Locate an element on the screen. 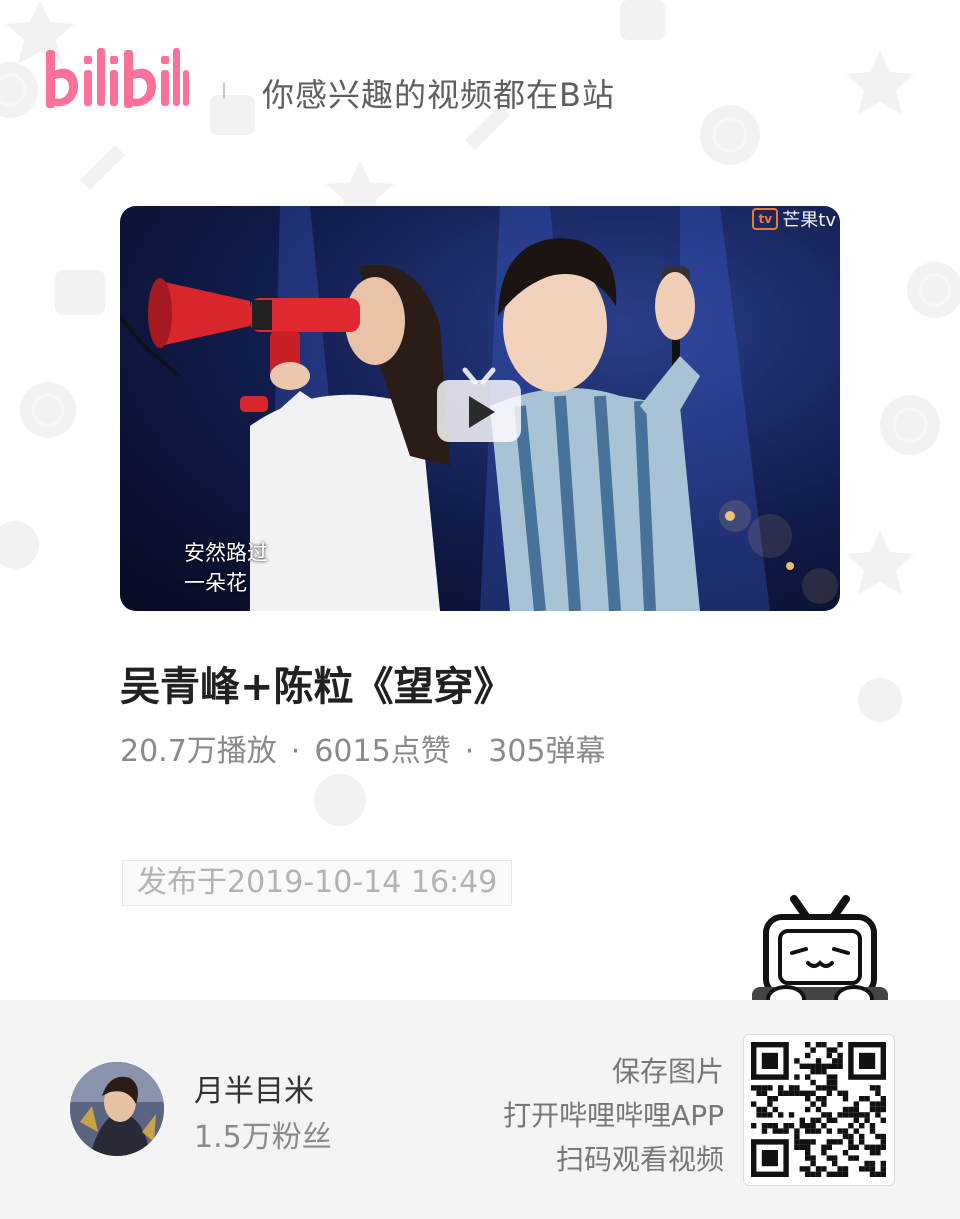 This screenshot has height=1219, width=960. uploader-avatar is located at coordinates (117, 1109).